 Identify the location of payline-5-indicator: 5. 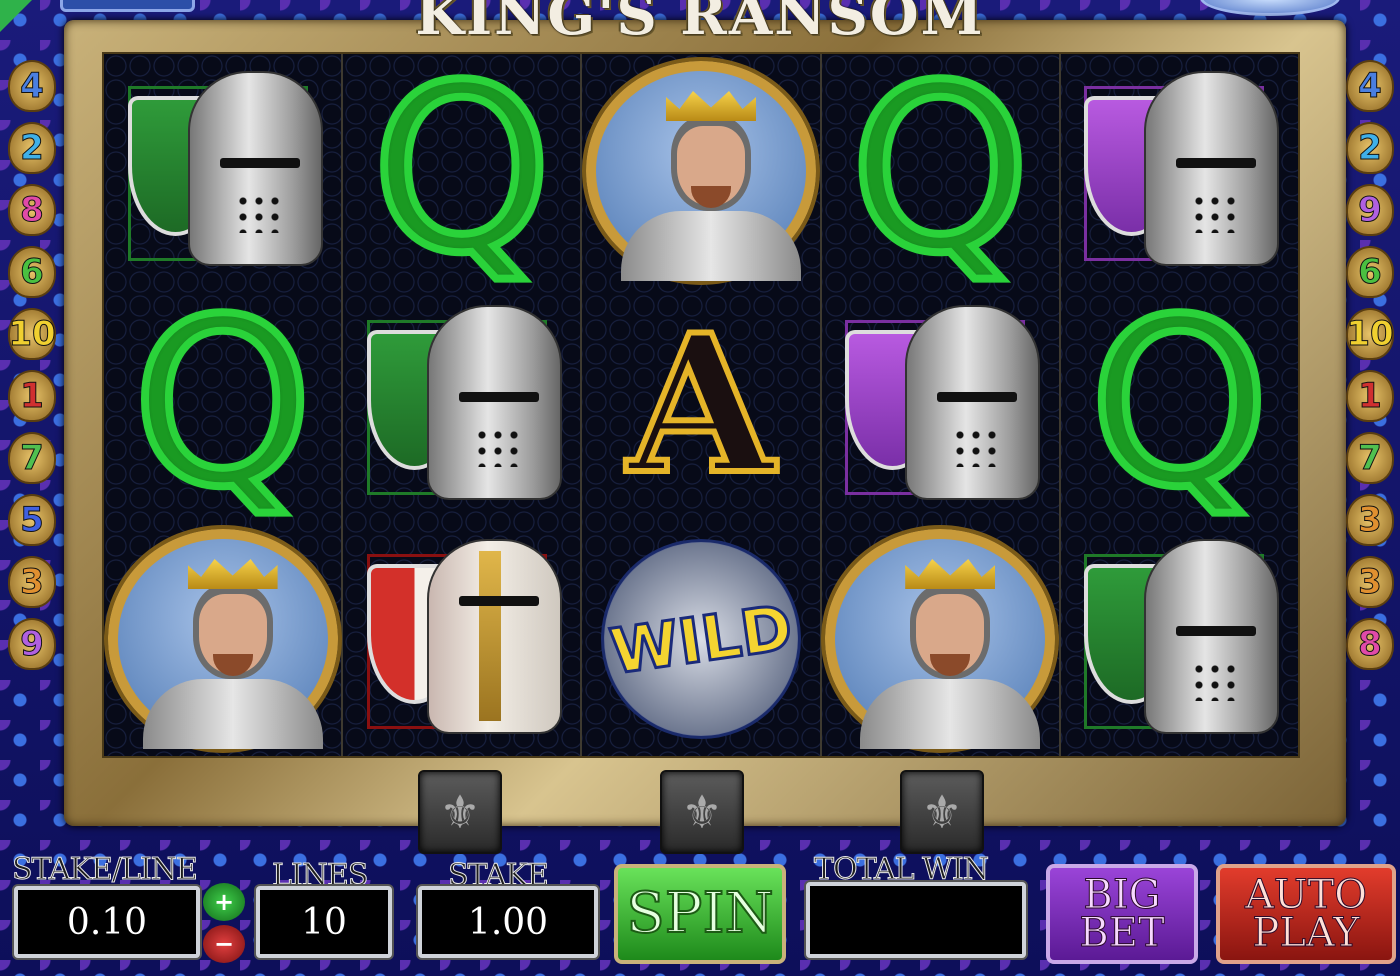
(32, 520).